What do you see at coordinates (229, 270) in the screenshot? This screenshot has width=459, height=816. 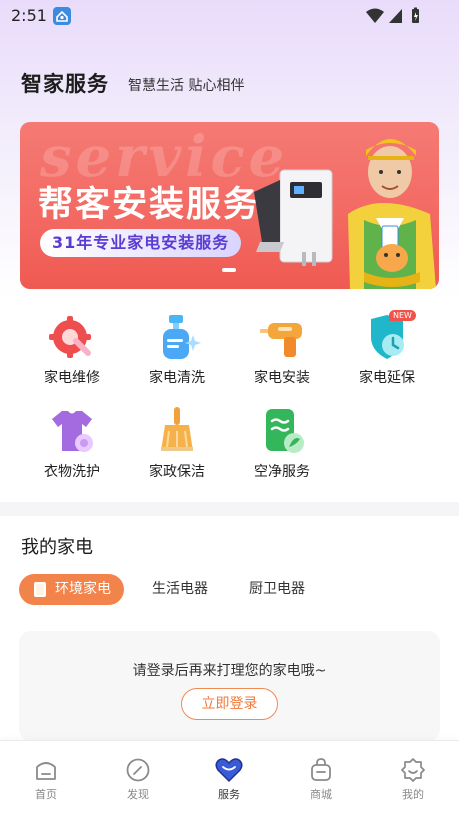 I see `banner-carousel-indicator` at bounding box center [229, 270].